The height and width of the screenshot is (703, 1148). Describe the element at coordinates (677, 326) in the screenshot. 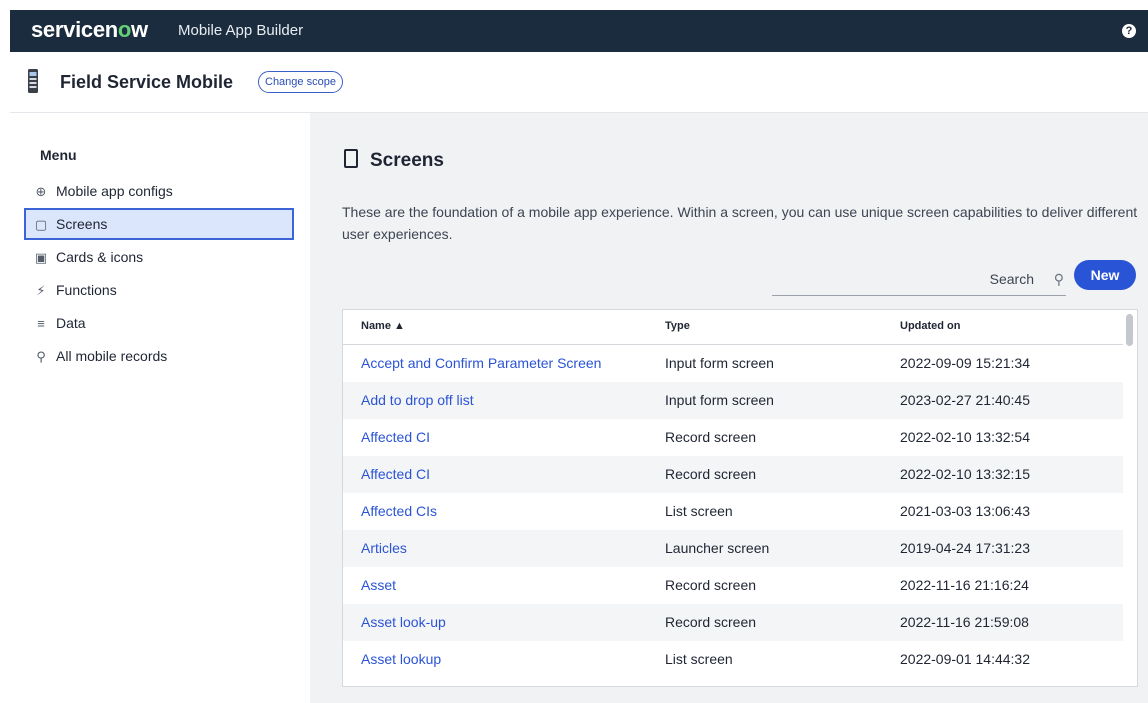

I see `column-header-type: Type` at that location.